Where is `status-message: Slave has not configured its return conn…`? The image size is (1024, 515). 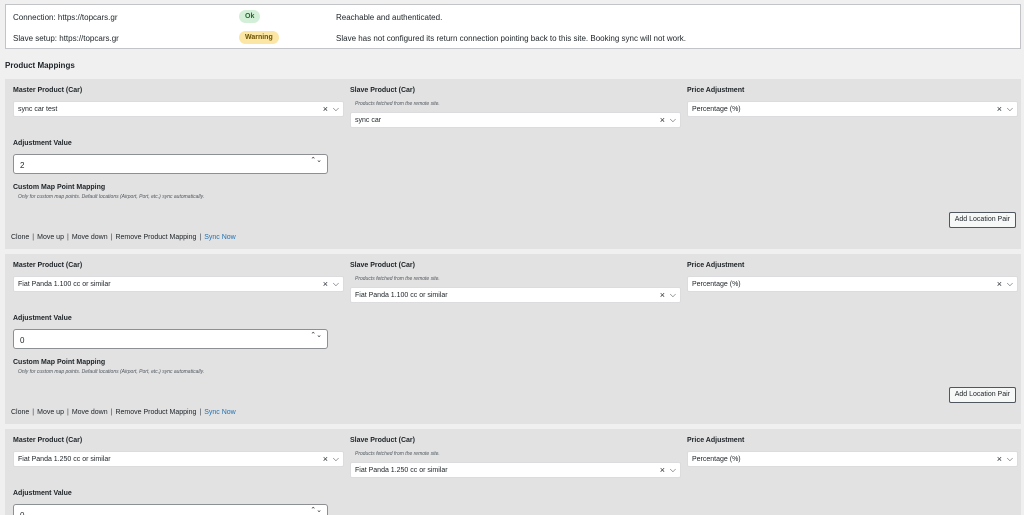 status-message: Slave has not configured its return conn… is located at coordinates (511, 38).